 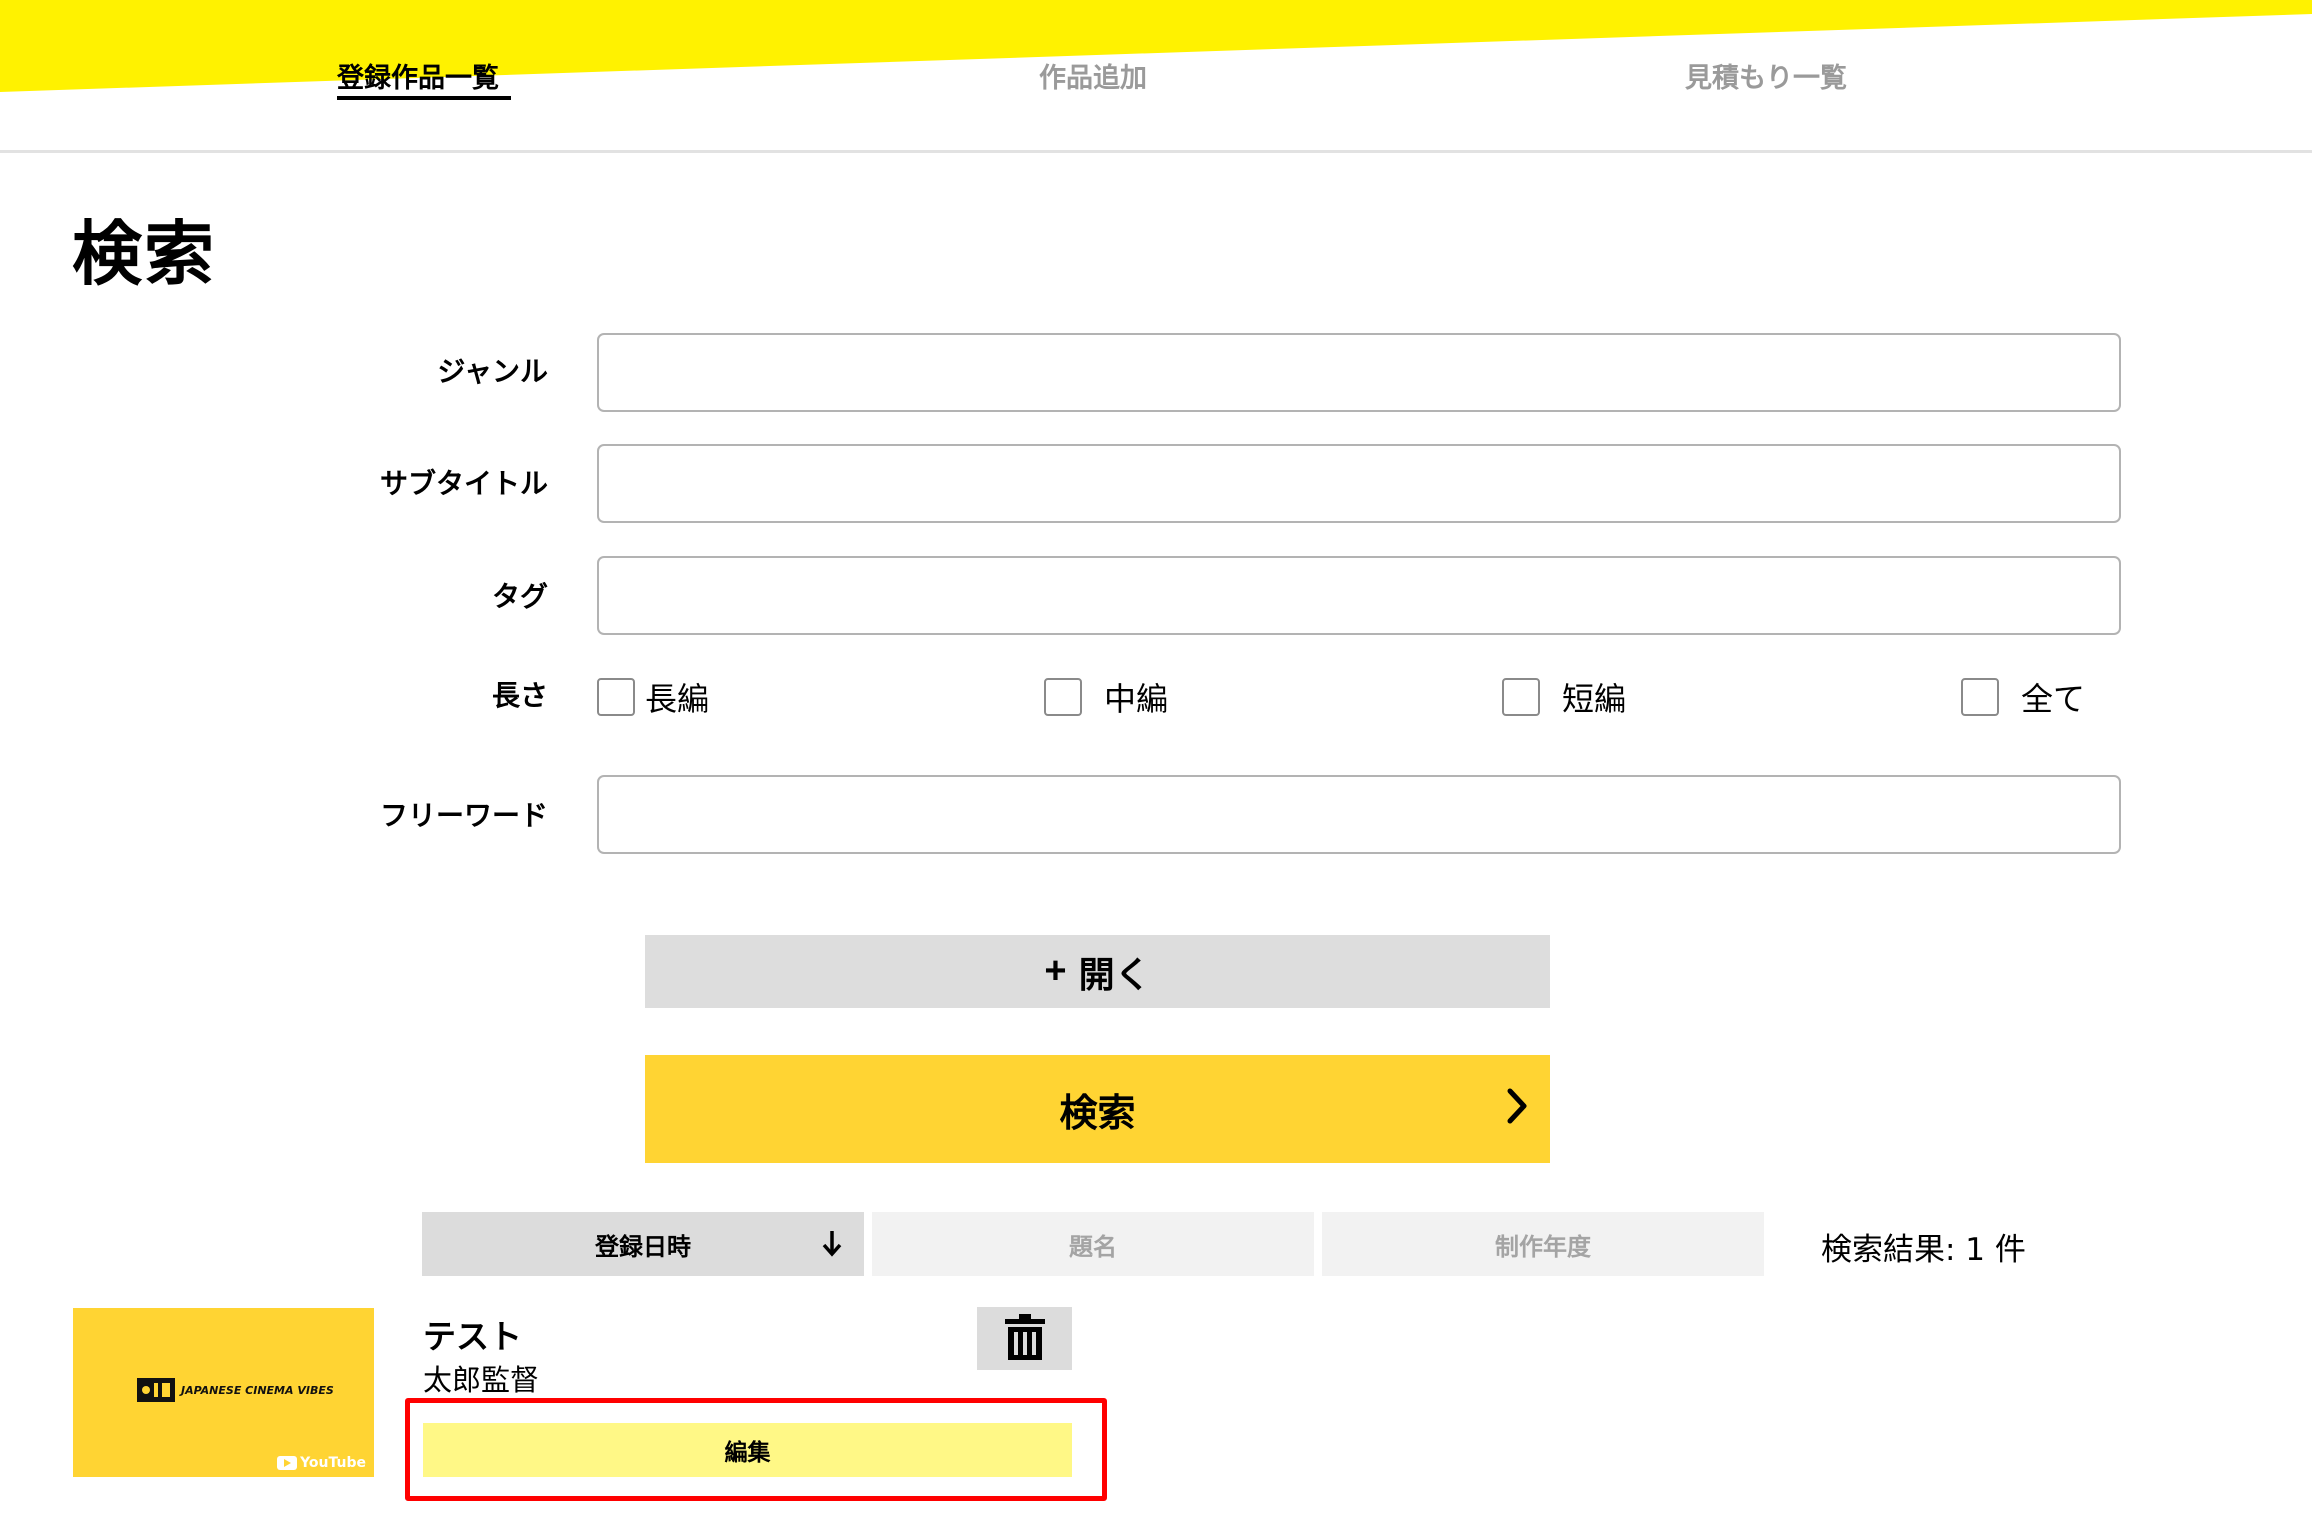 I want to click on result-thumbnail: JAPANESE CINEMA VIBES YouTube, so click(x=223, y=1392).